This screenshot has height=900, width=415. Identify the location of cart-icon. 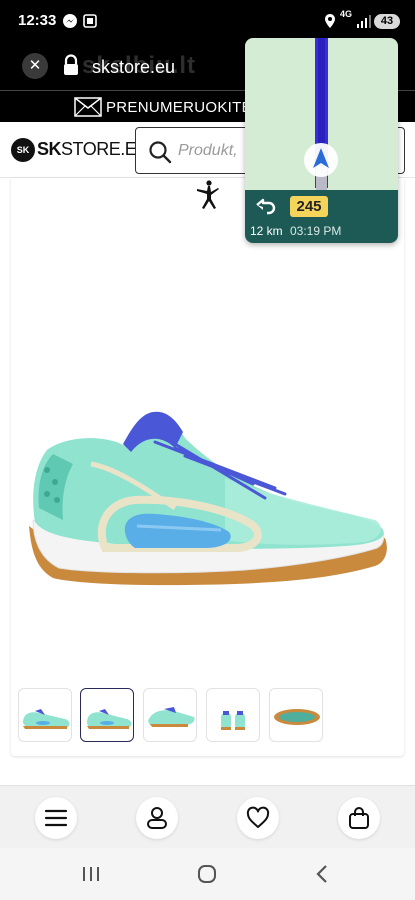
(359, 818).